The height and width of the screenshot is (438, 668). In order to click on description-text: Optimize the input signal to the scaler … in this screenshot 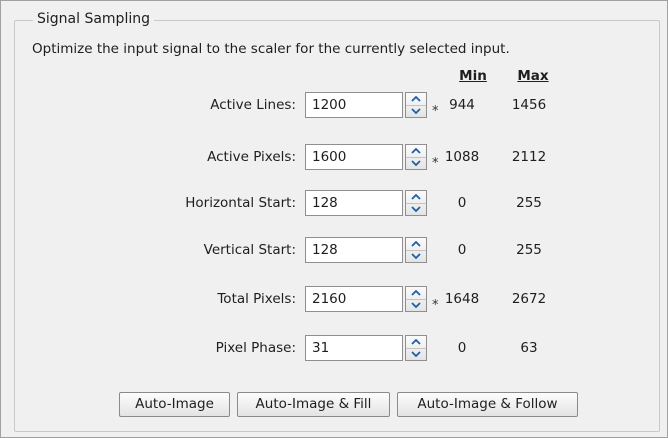, I will do `click(271, 49)`.